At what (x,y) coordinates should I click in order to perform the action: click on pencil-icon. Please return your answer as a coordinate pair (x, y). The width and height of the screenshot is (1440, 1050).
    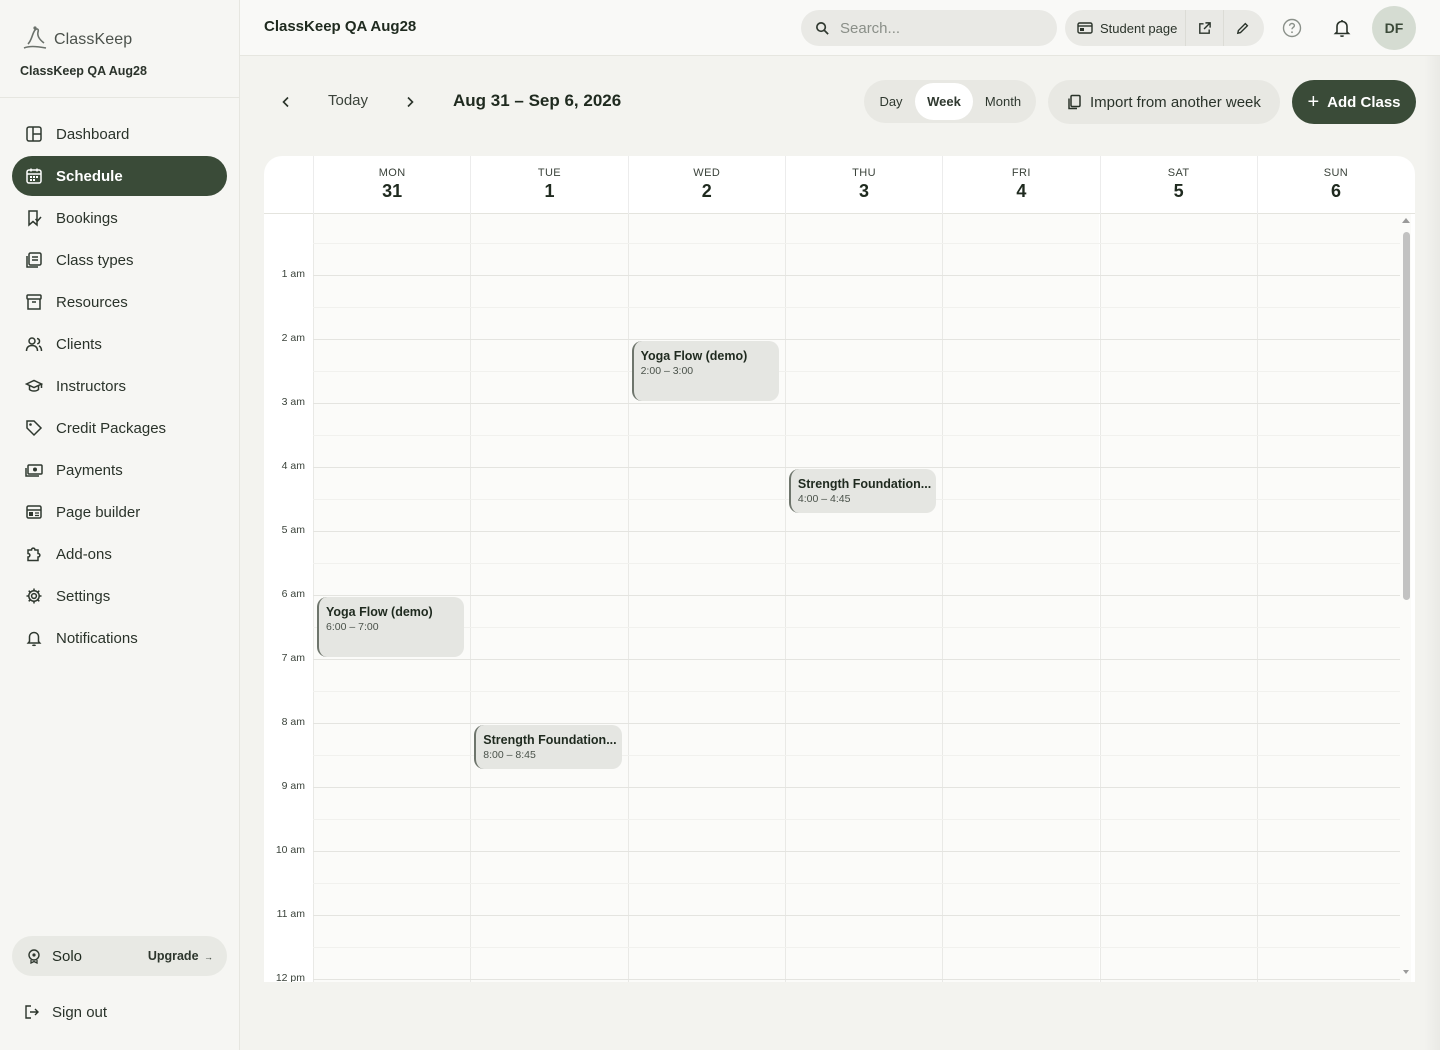
    Looking at the image, I should click on (1242, 28).